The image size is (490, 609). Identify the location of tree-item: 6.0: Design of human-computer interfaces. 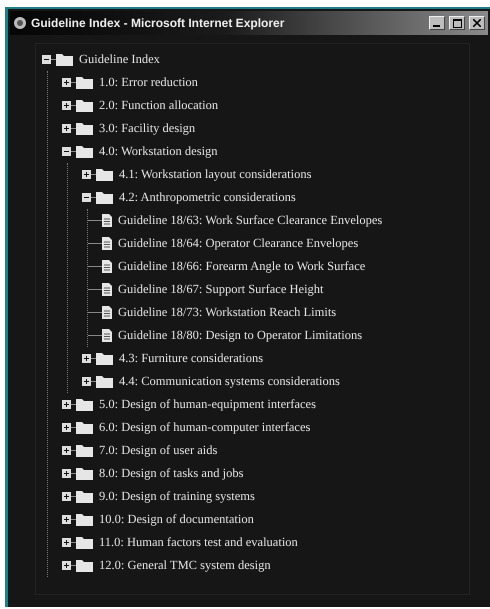
(204, 427).